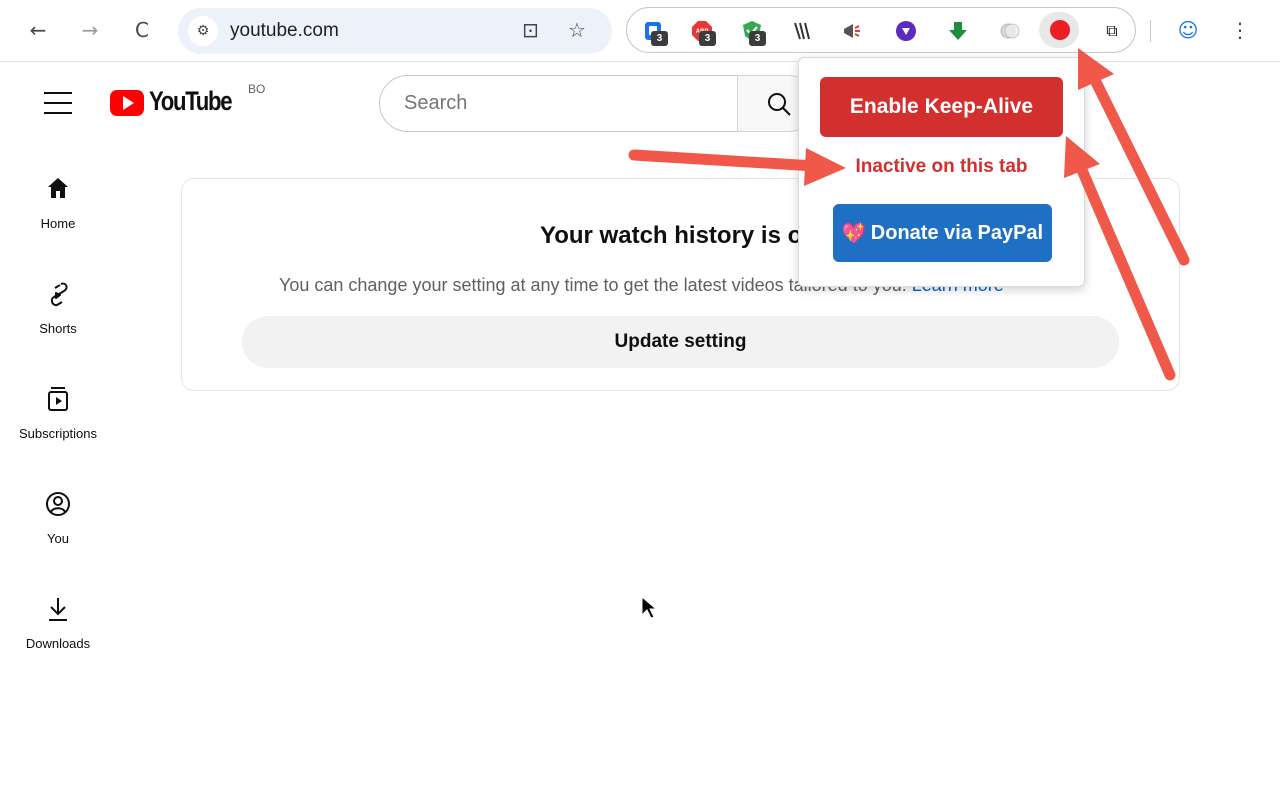 The height and width of the screenshot is (800, 1280). What do you see at coordinates (436, 103) in the screenshot?
I see `search-placeholder: Search` at bounding box center [436, 103].